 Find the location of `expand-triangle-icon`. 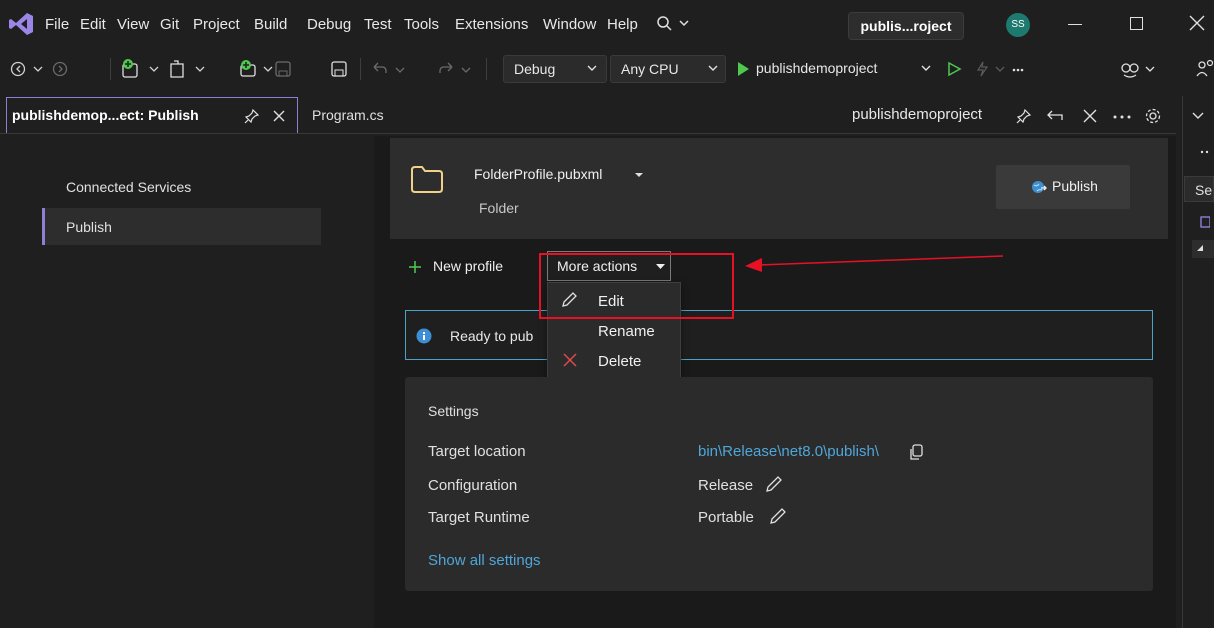

expand-triangle-icon is located at coordinates (1200, 248).